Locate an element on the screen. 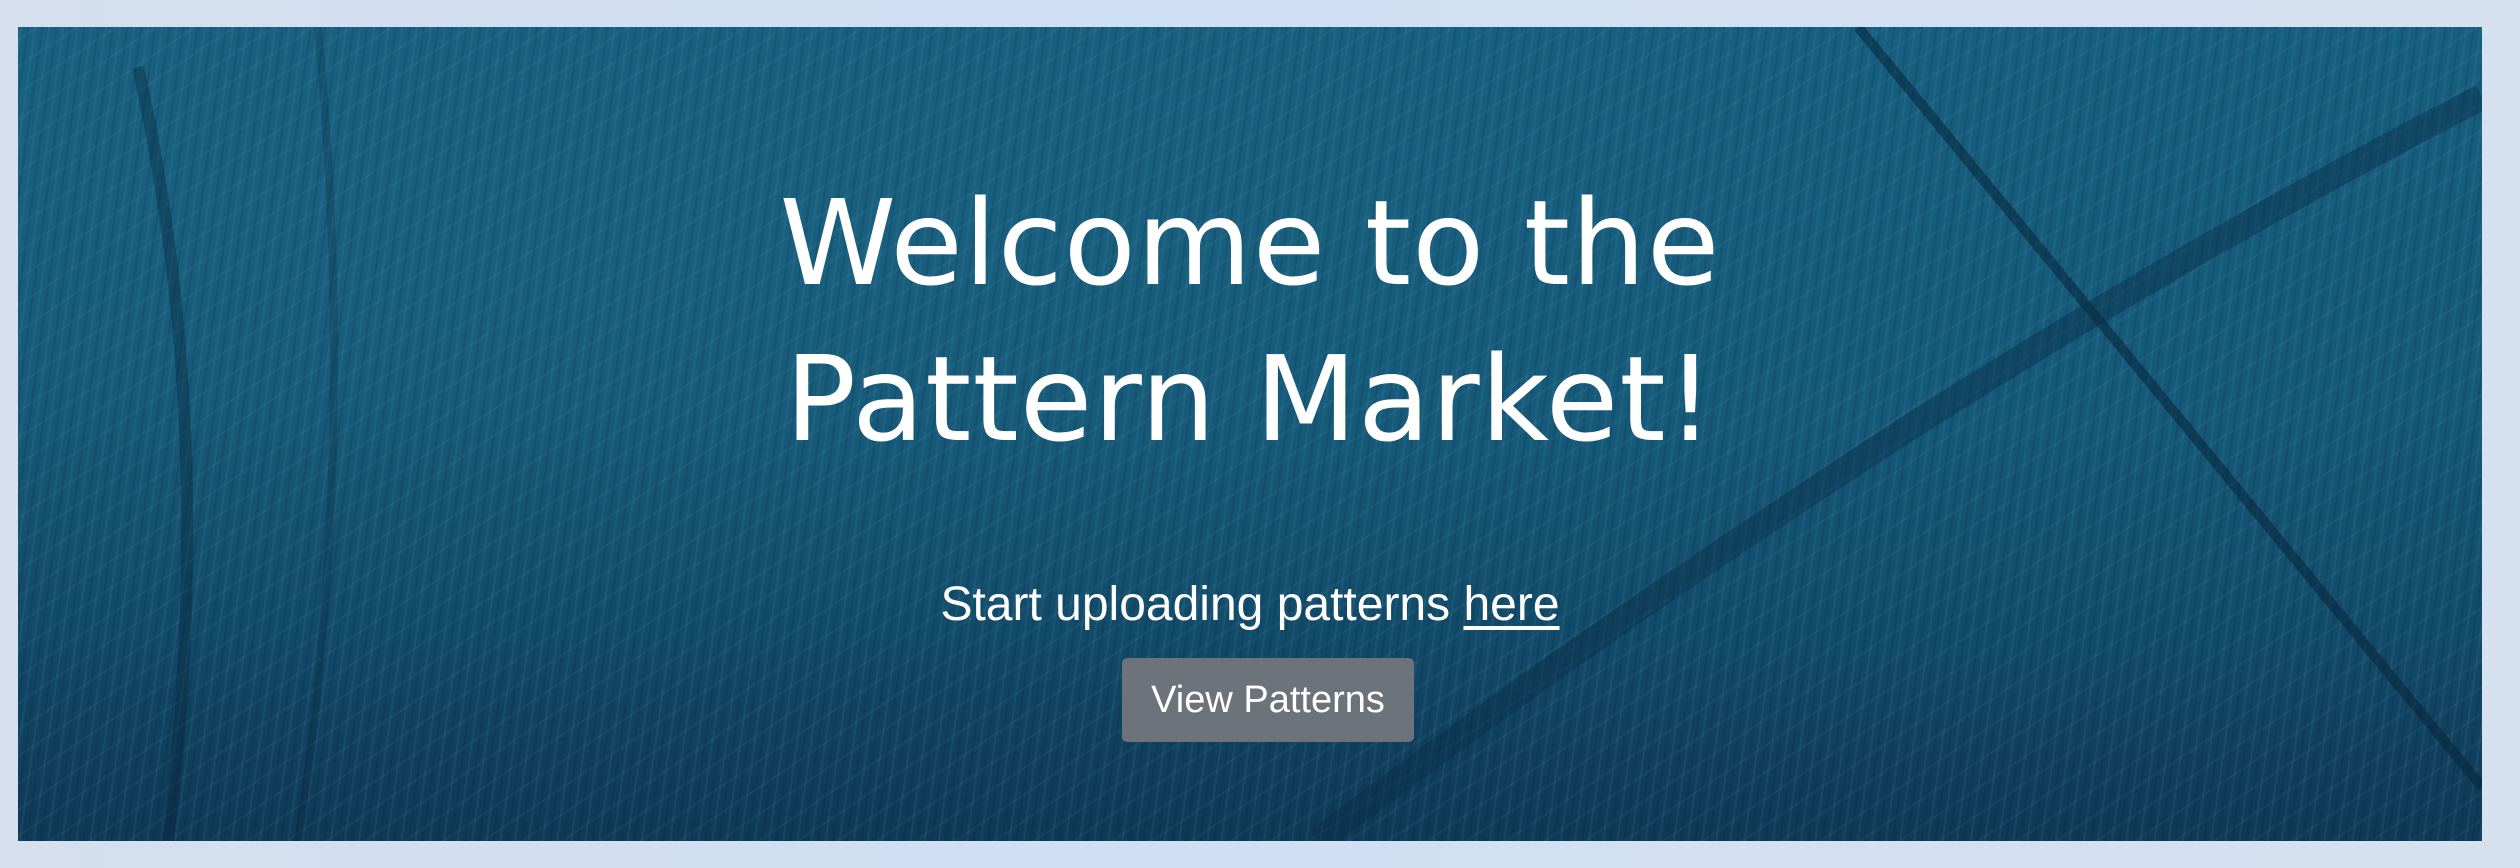 The image size is (2520, 868). view-patterns-button: View Patterns is located at coordinates (1268, 700).